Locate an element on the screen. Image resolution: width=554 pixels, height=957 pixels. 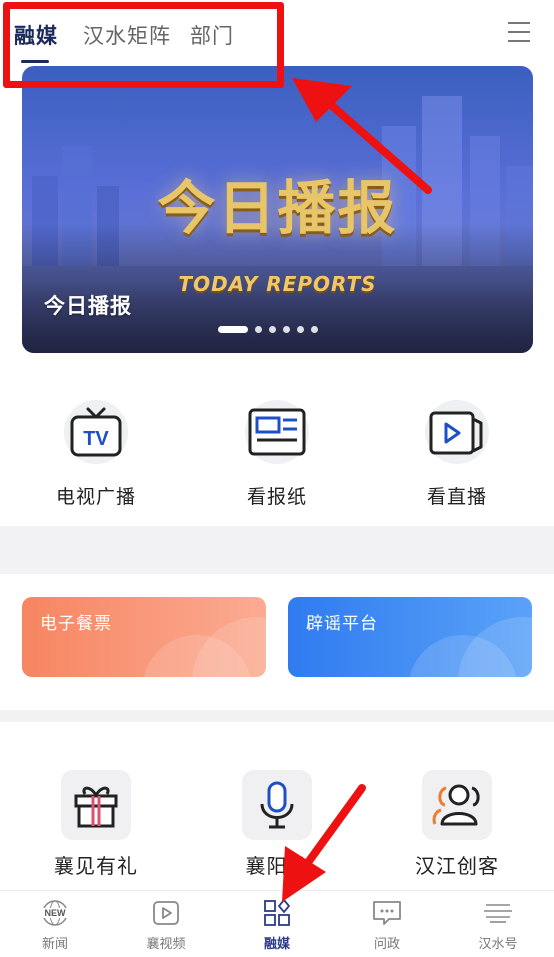
news-icon: NEW is located at coordinates (55, 913).